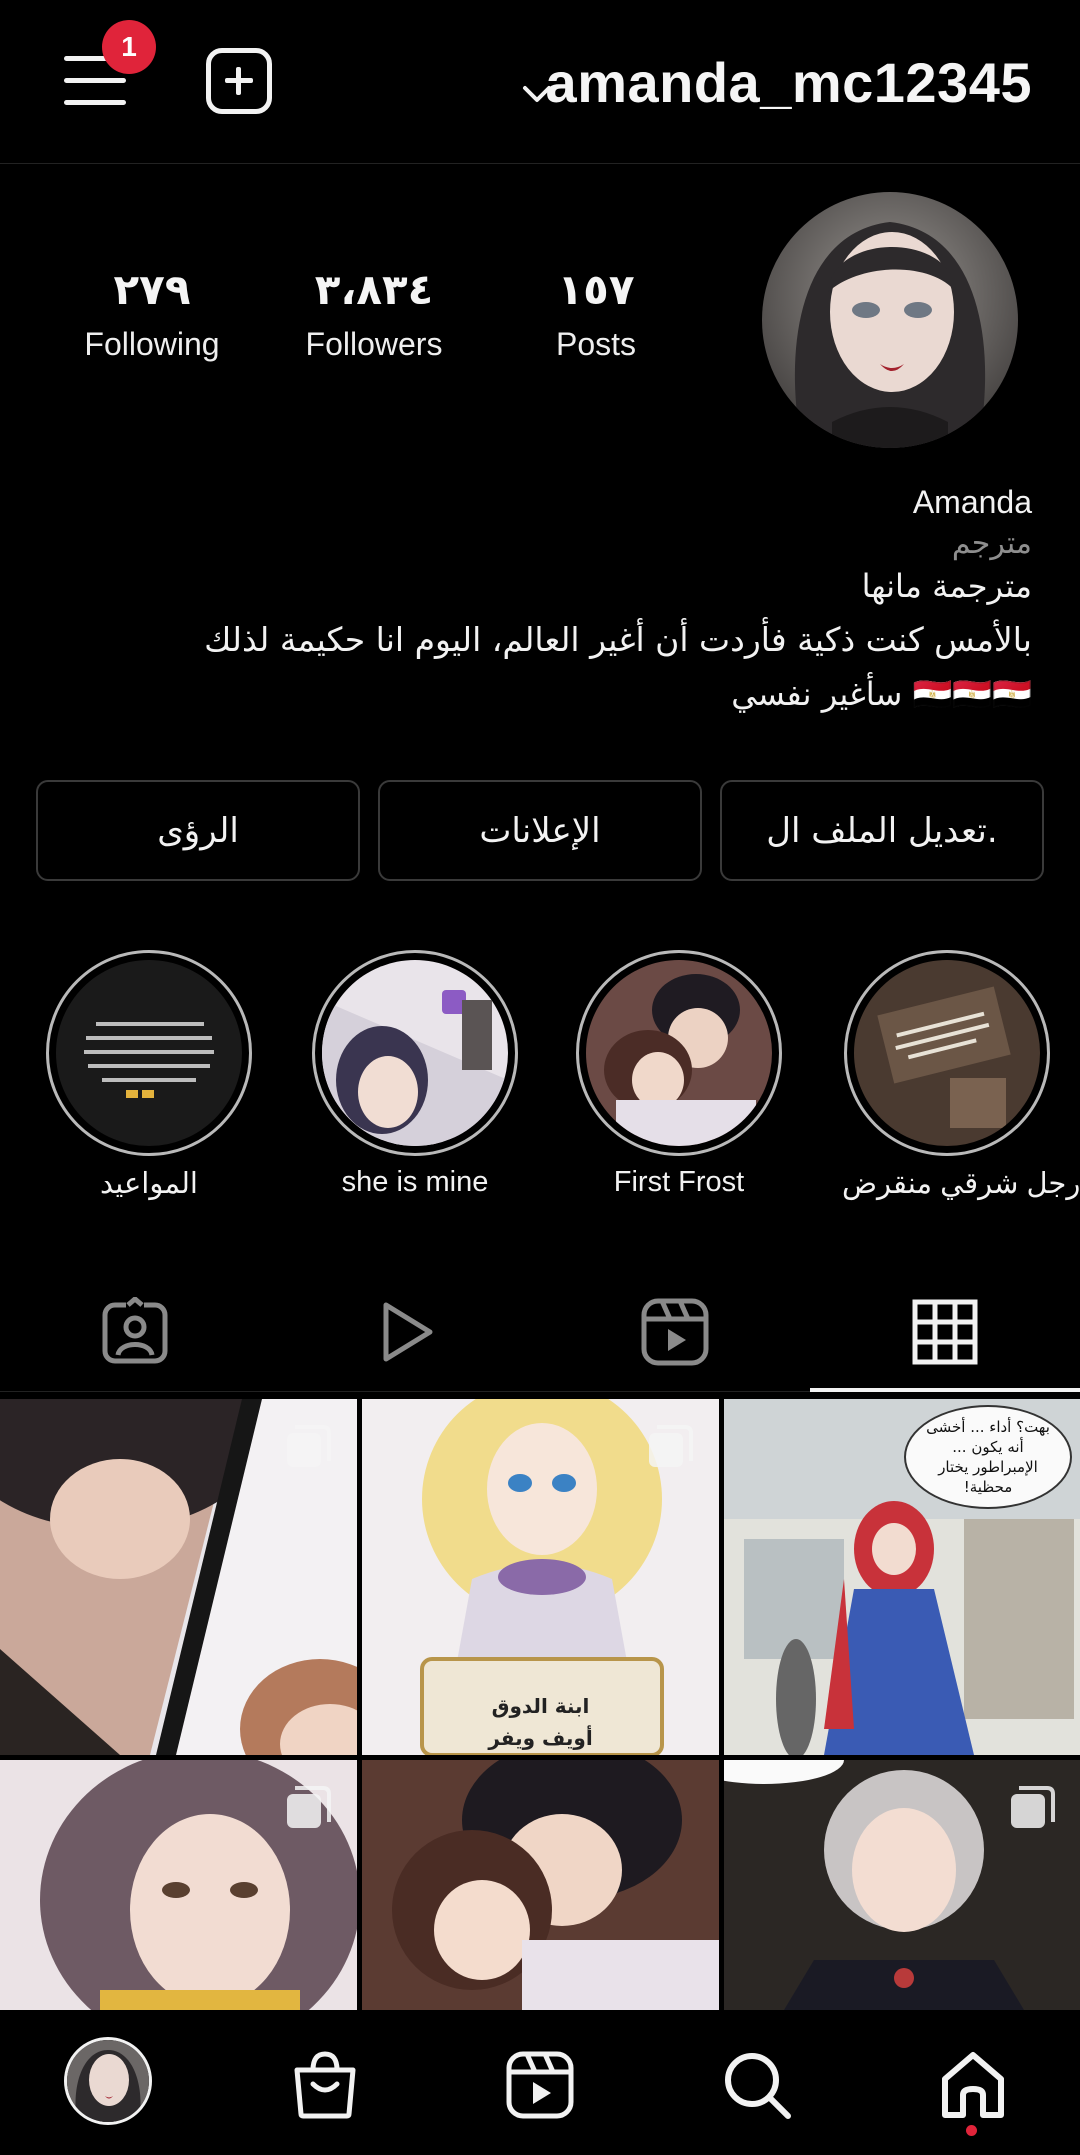 The width and height of the screenshot is (1080, 2155). Describe the element at coordinates (946, 586) in the screenshot. I see `bio-line-1: مترجمة مانها` at that location.